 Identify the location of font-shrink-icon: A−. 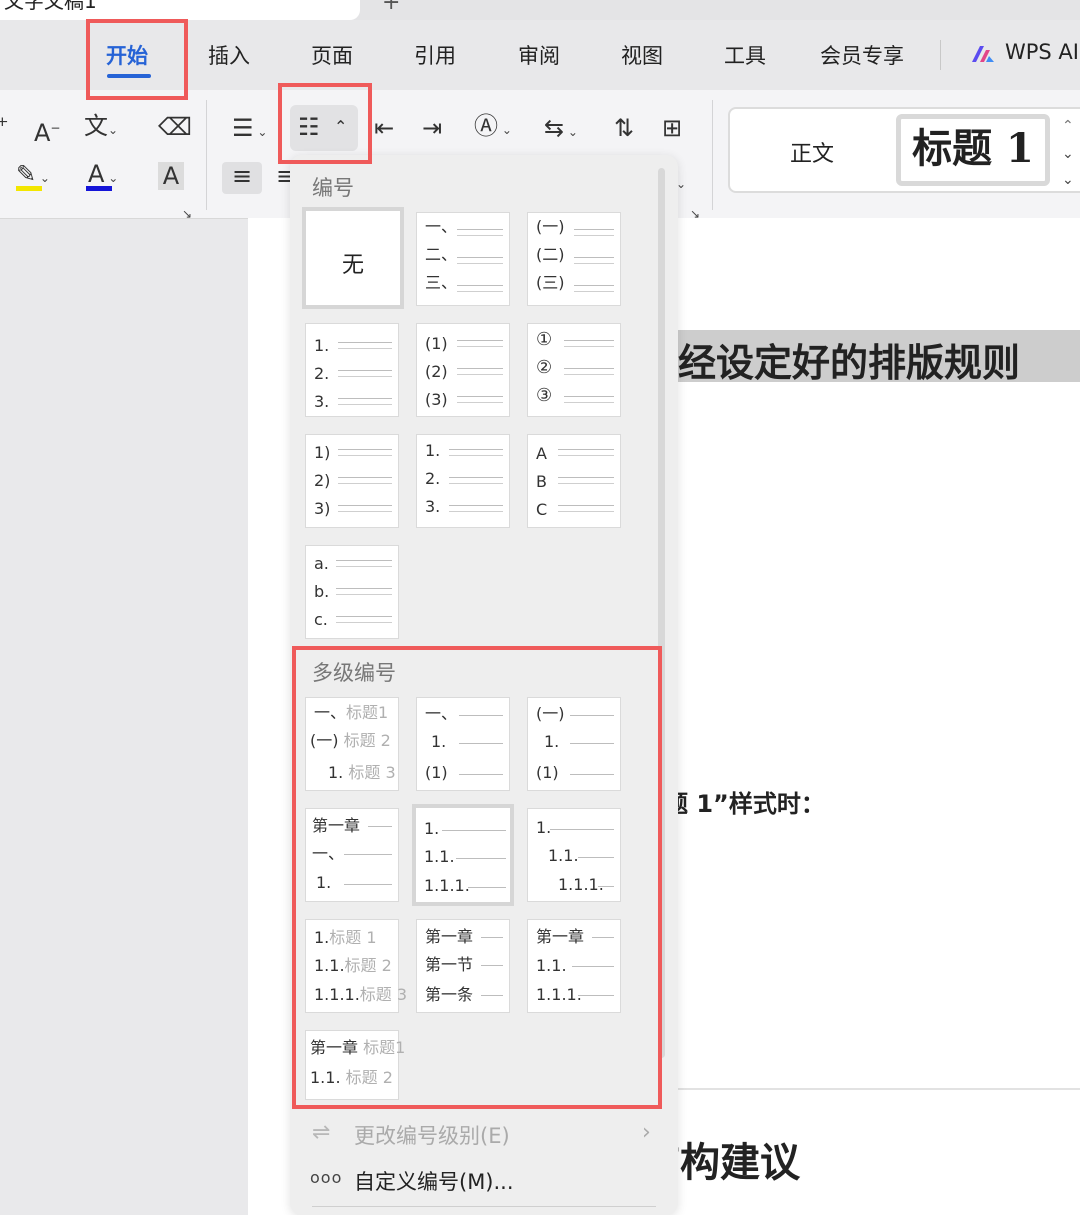
(47, 130).